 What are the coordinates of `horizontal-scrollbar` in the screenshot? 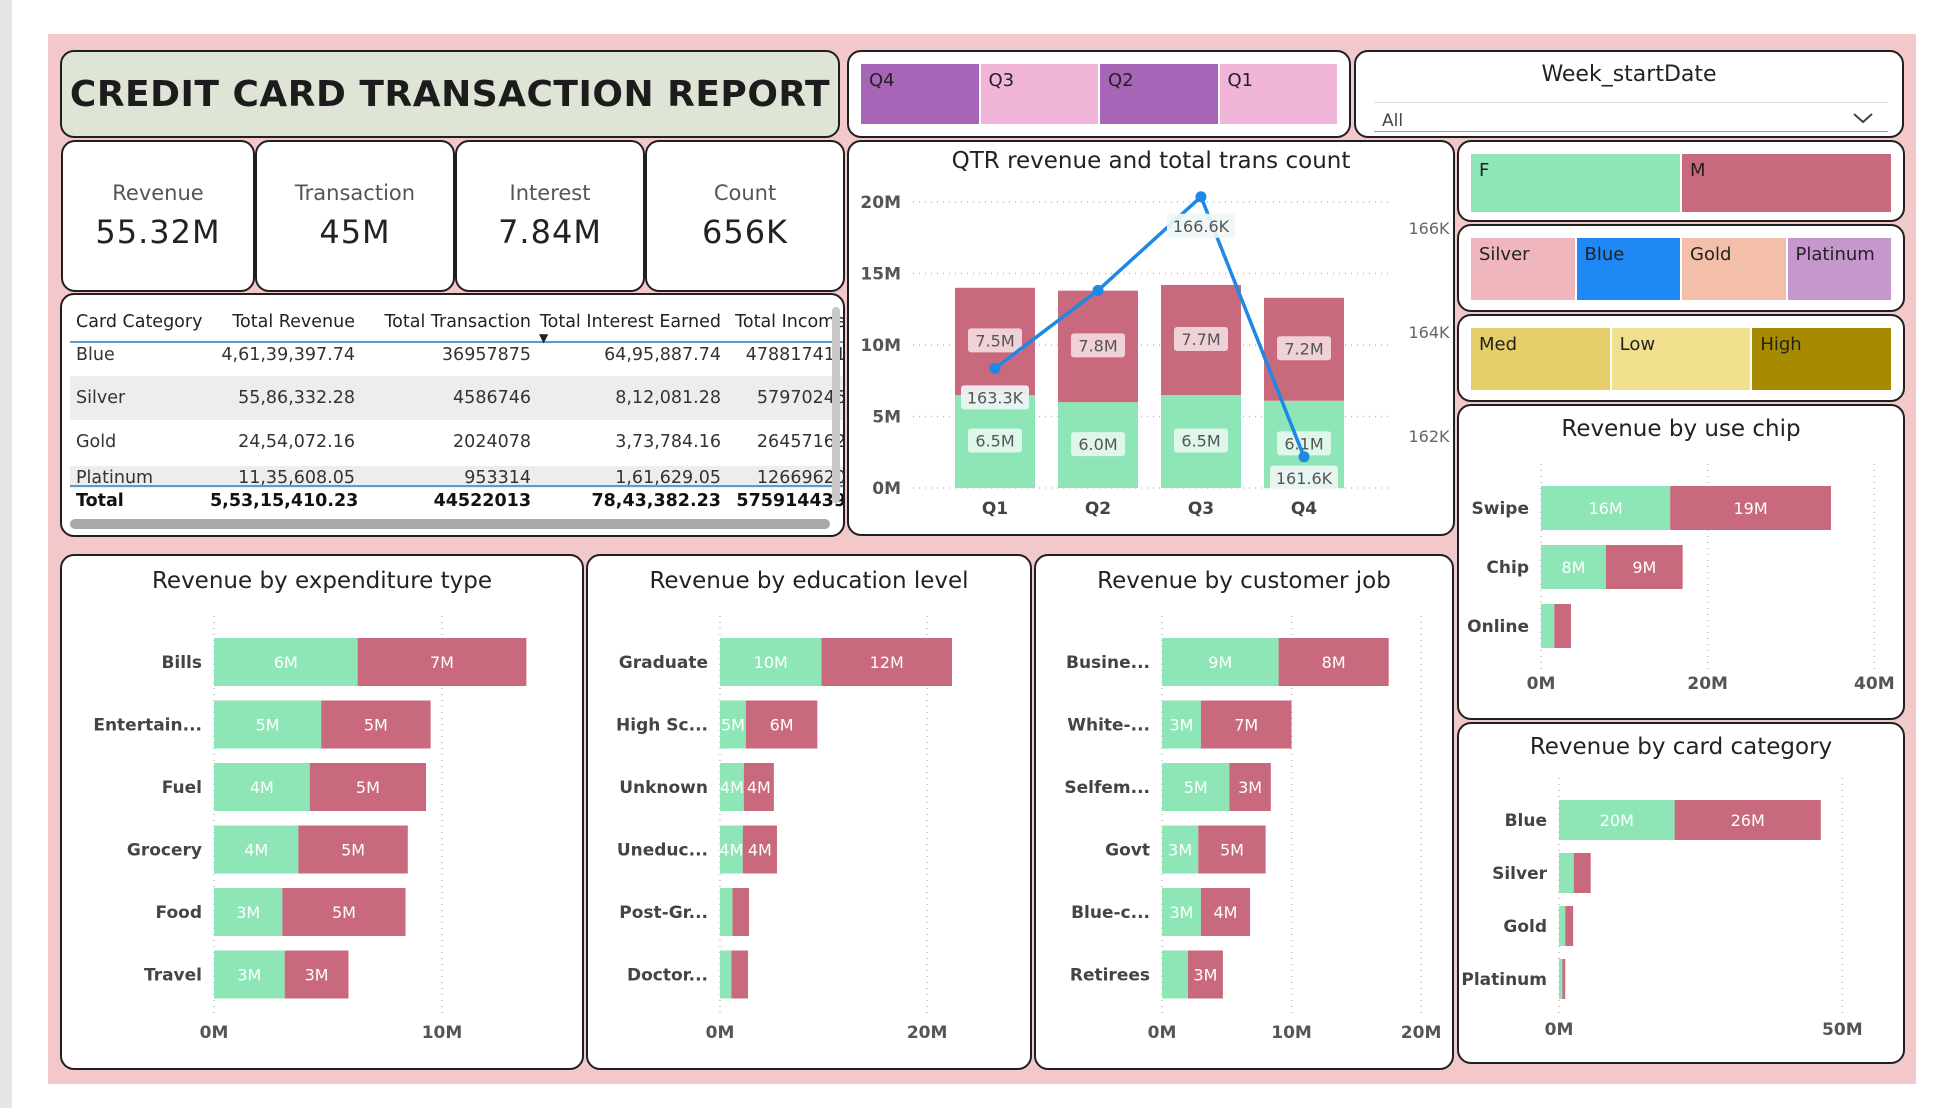 It's located at (450, 524).